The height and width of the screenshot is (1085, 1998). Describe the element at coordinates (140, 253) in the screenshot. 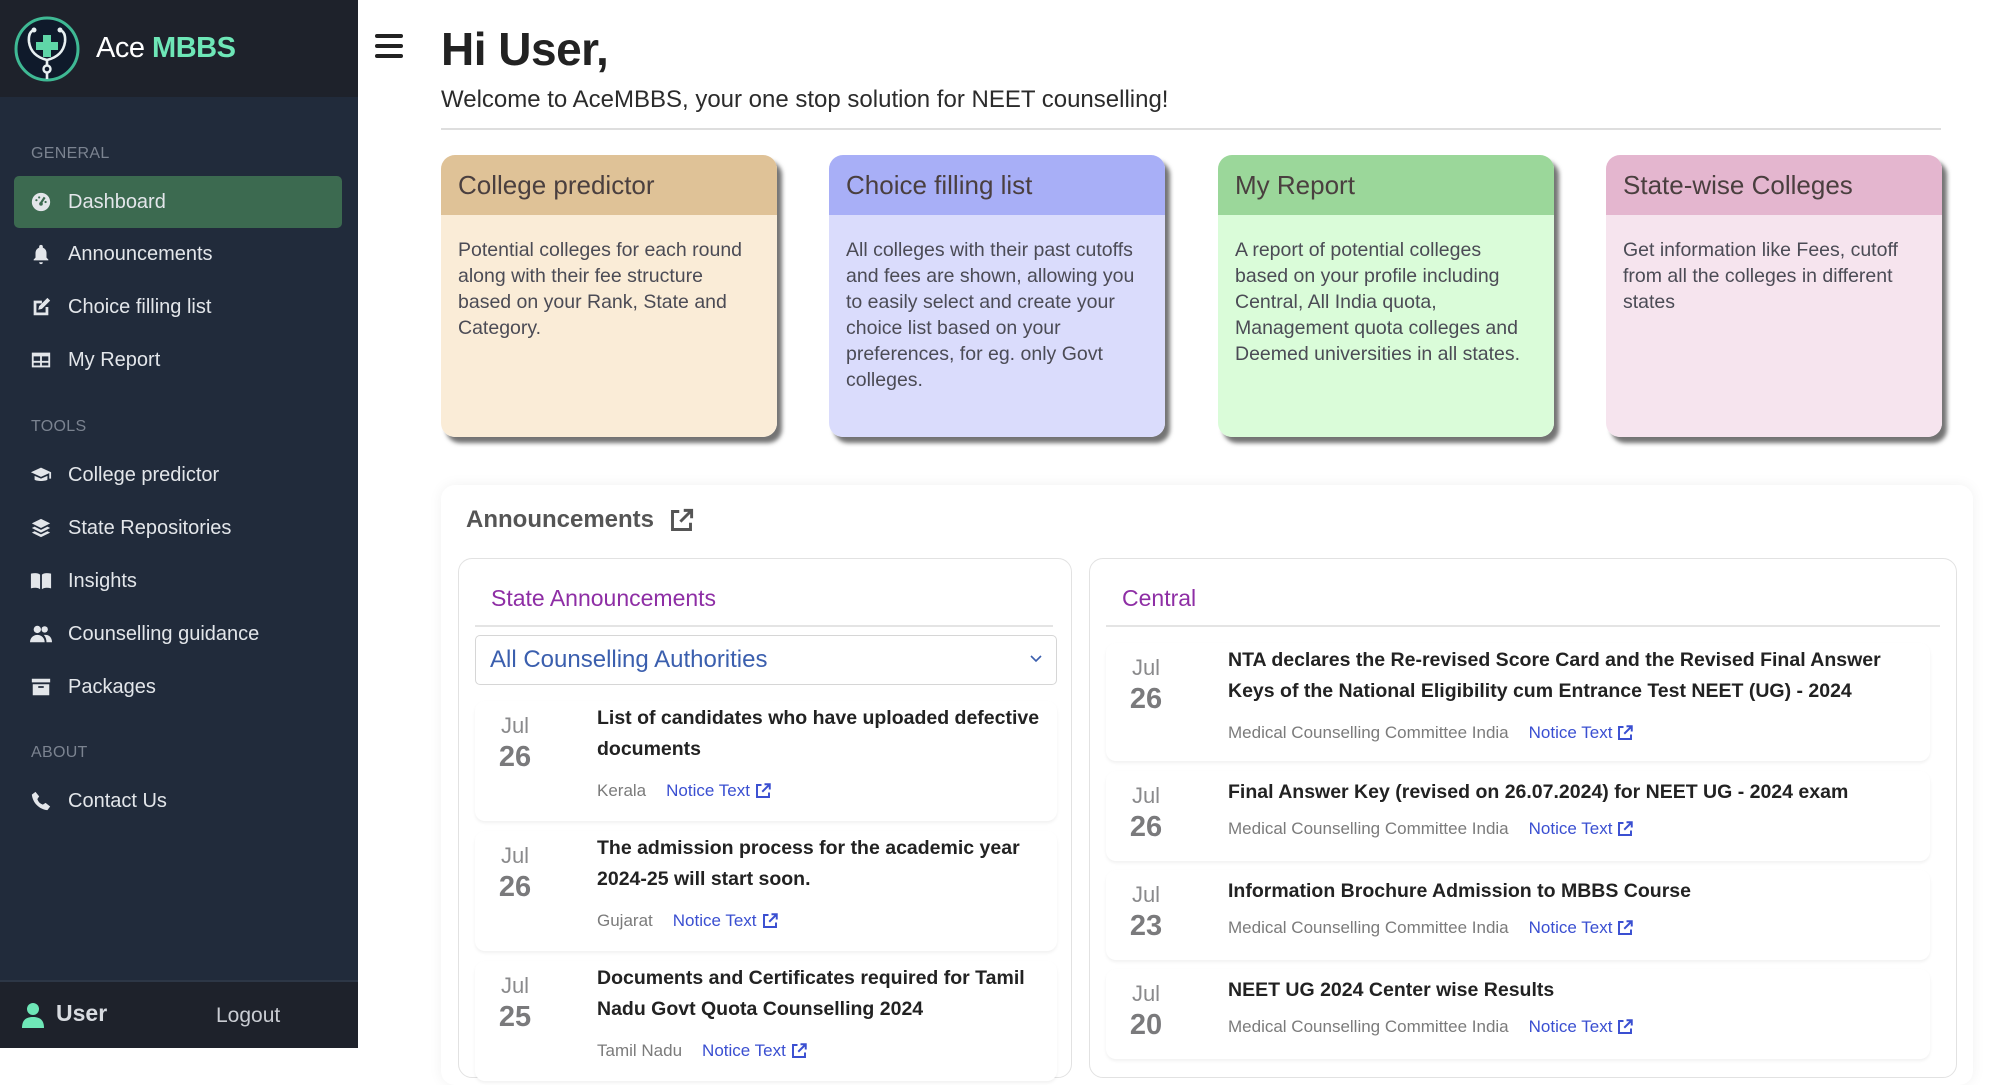

I see `sidebar-item-label: Announcements` at that location.